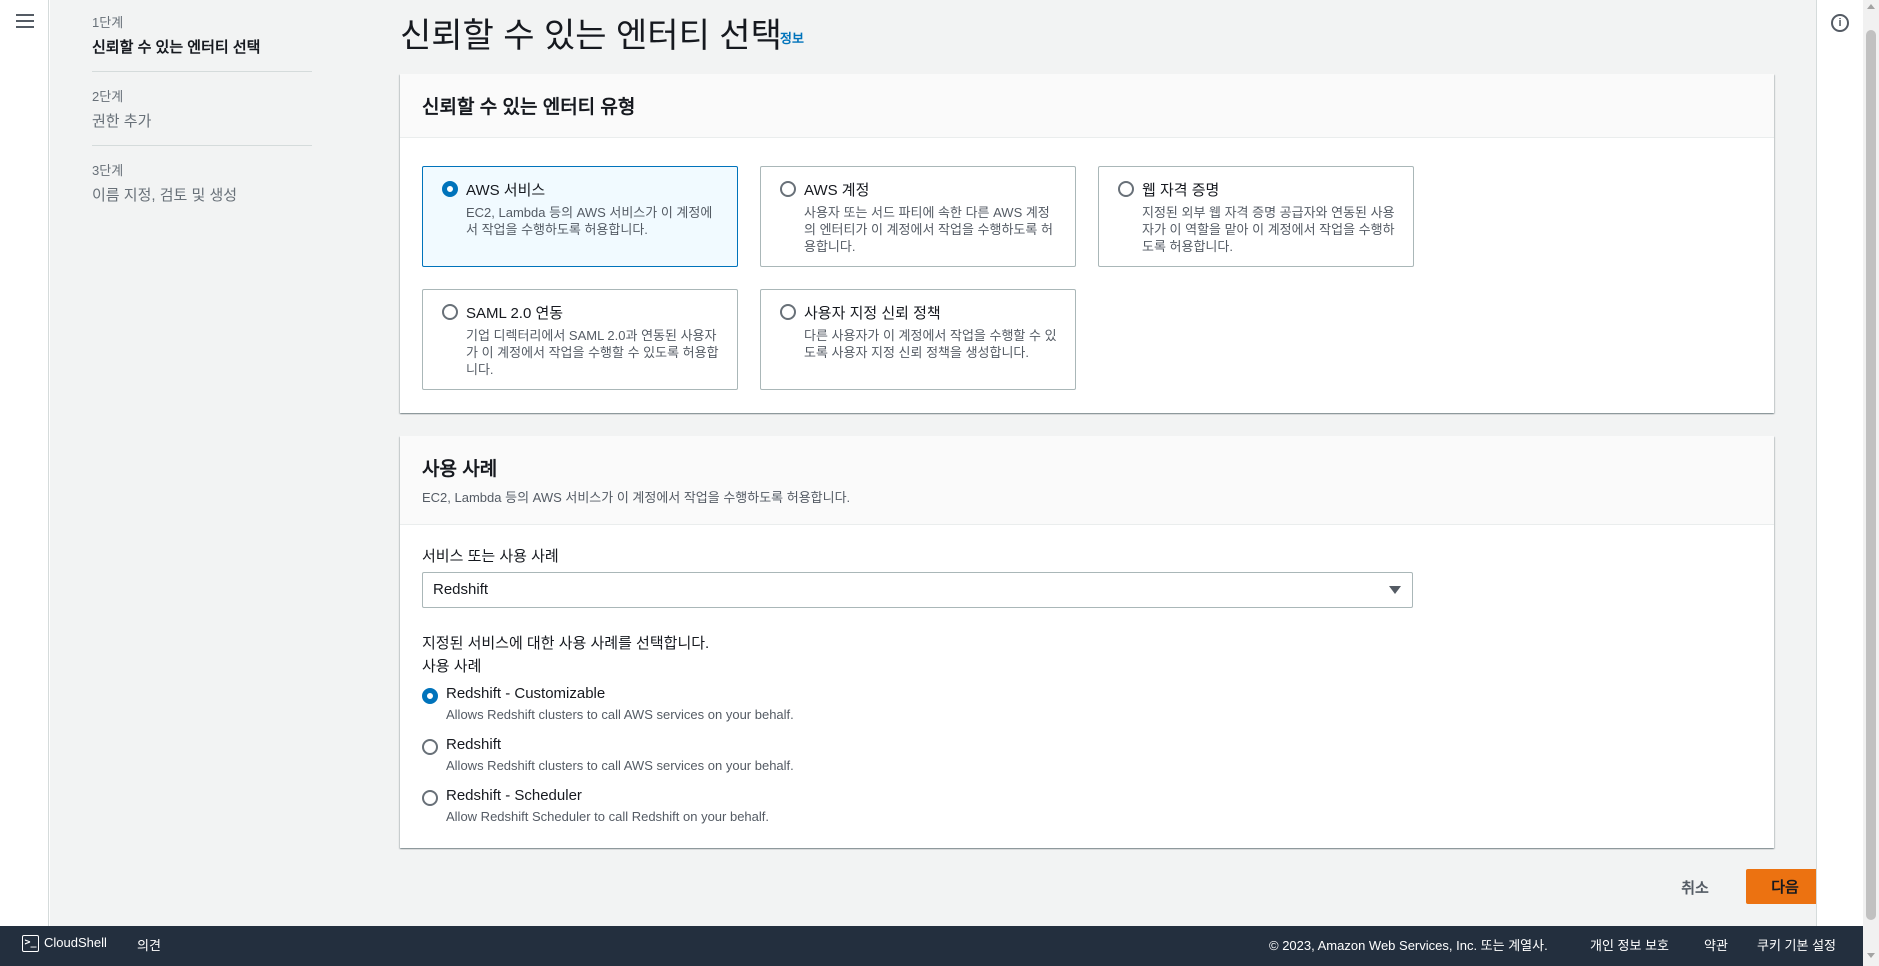 The height and width of the screenshot is (966, 1879). Describe the element at coordinates (202, 115) in the screenshot. I see `step-2: 2단계 권한 추가` at that location.